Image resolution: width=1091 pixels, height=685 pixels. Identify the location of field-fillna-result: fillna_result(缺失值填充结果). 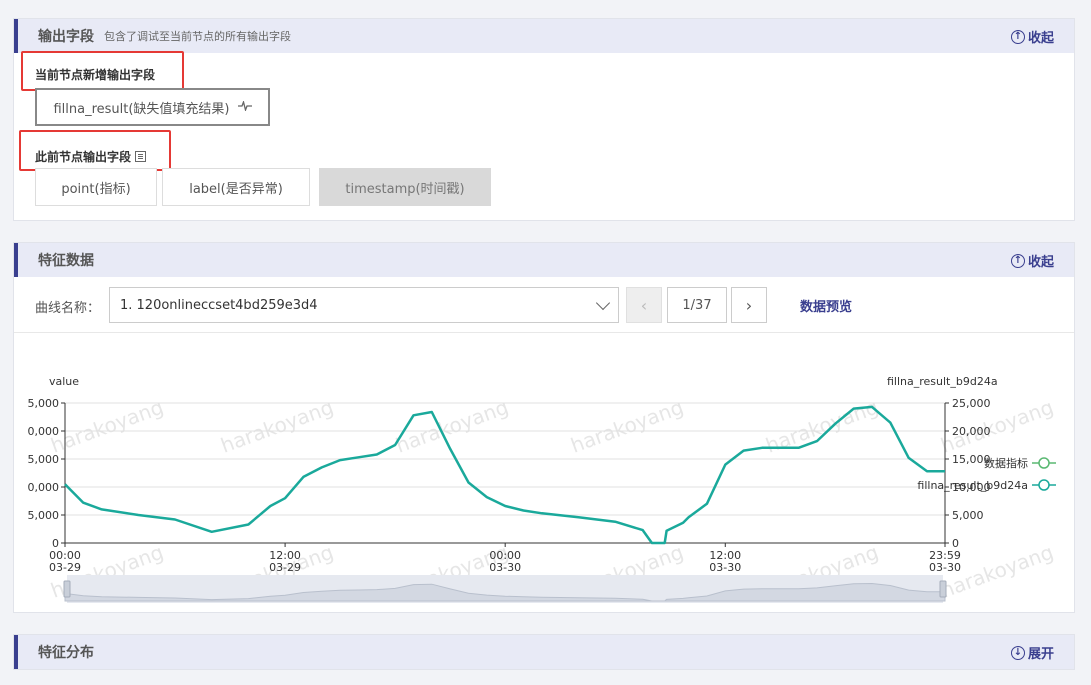
(152, 107).